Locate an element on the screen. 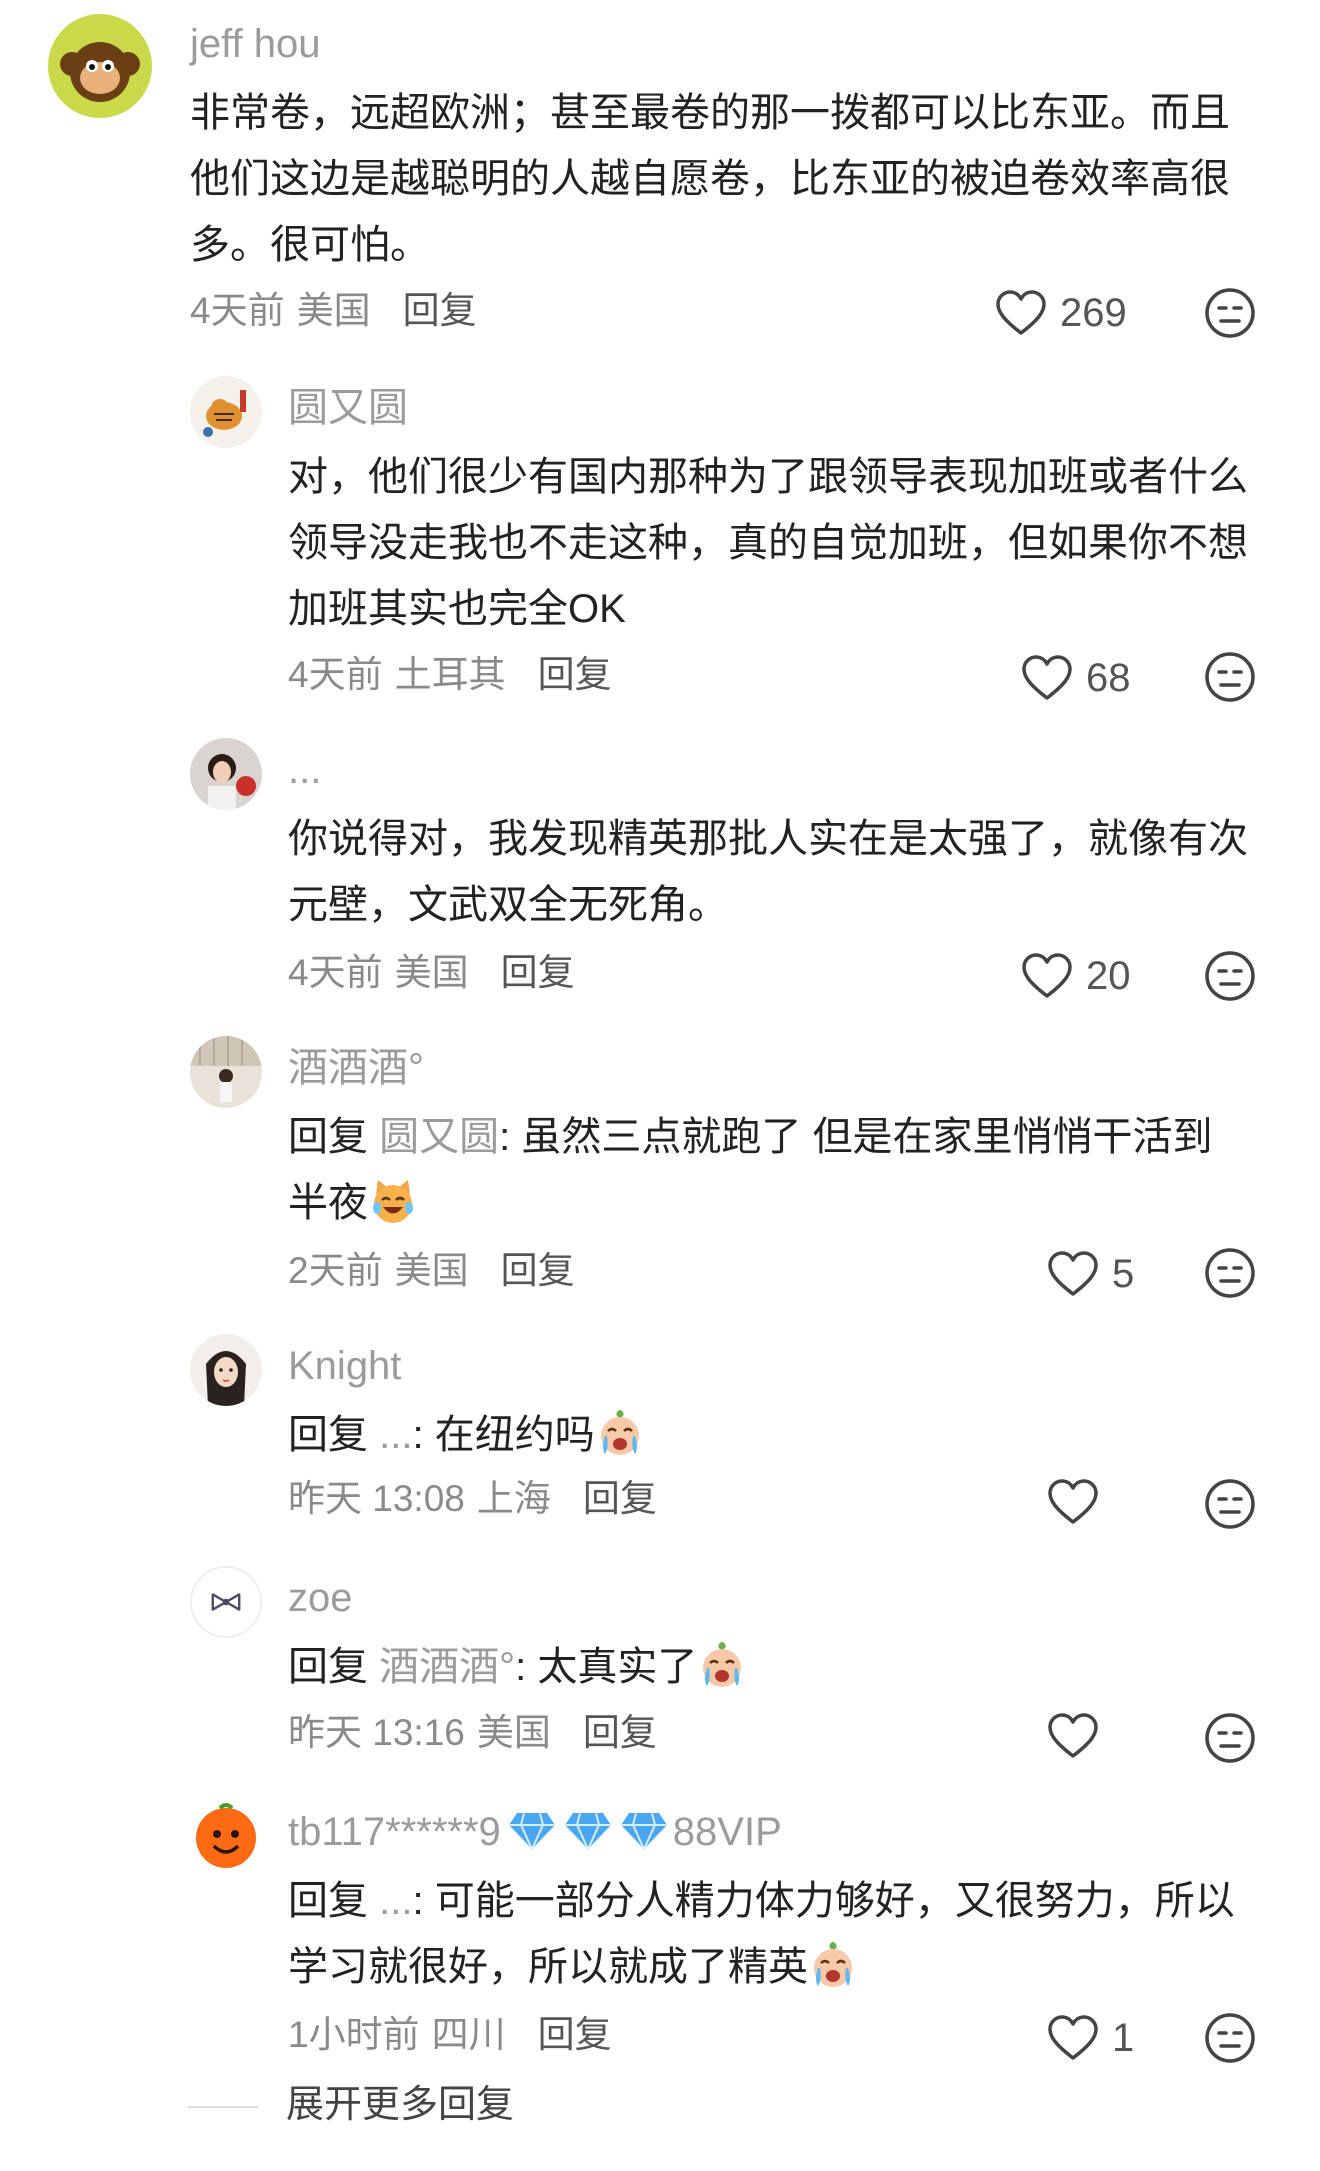 The image size is (1320, 2171). vip-badge: 88VIP is located at coordinates (727, 1832).